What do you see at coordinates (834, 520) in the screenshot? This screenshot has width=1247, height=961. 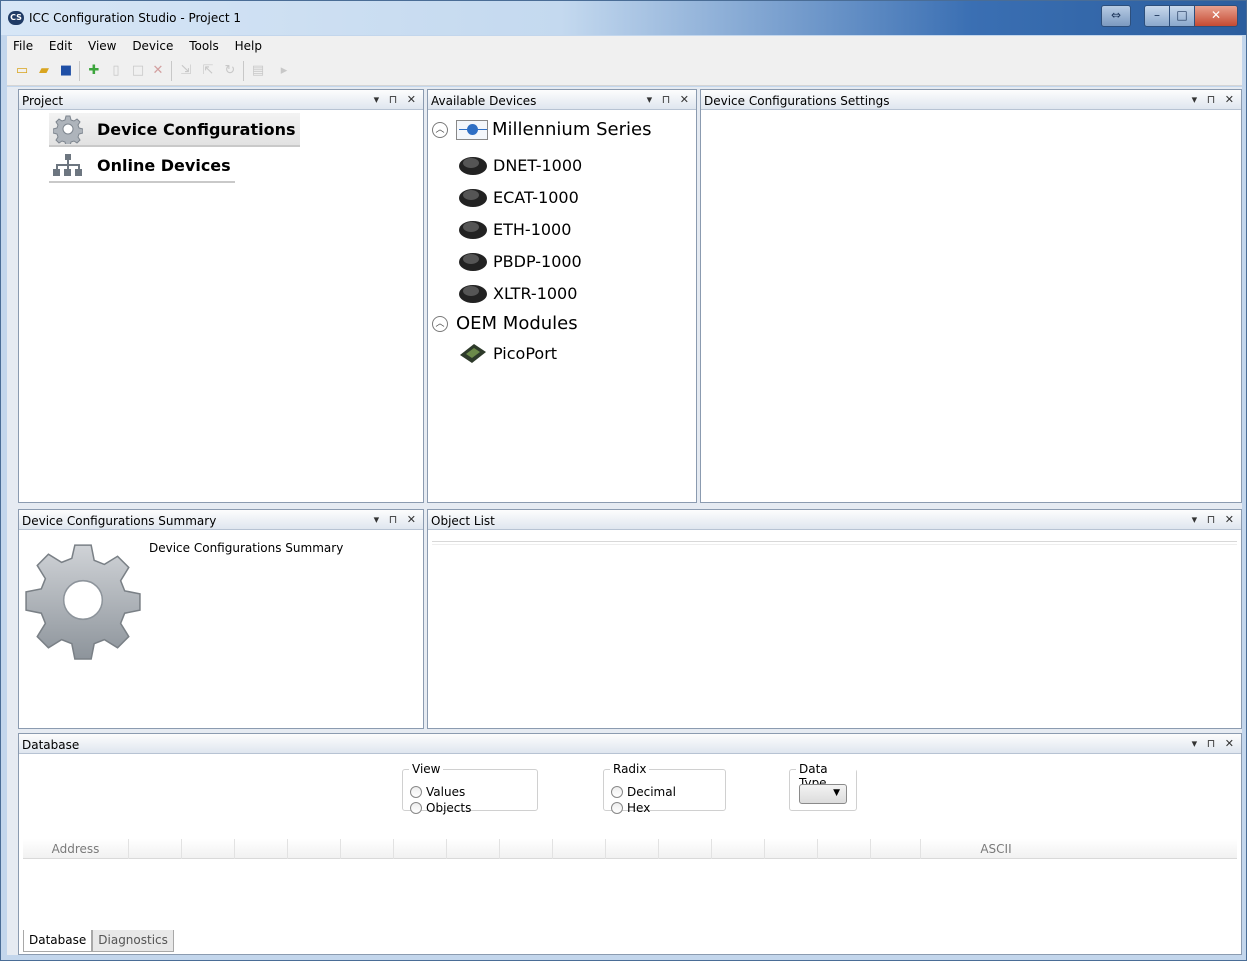 I see `panel-header: Object List ▾ ⊓ ✕` at bounding box center [834, 520].